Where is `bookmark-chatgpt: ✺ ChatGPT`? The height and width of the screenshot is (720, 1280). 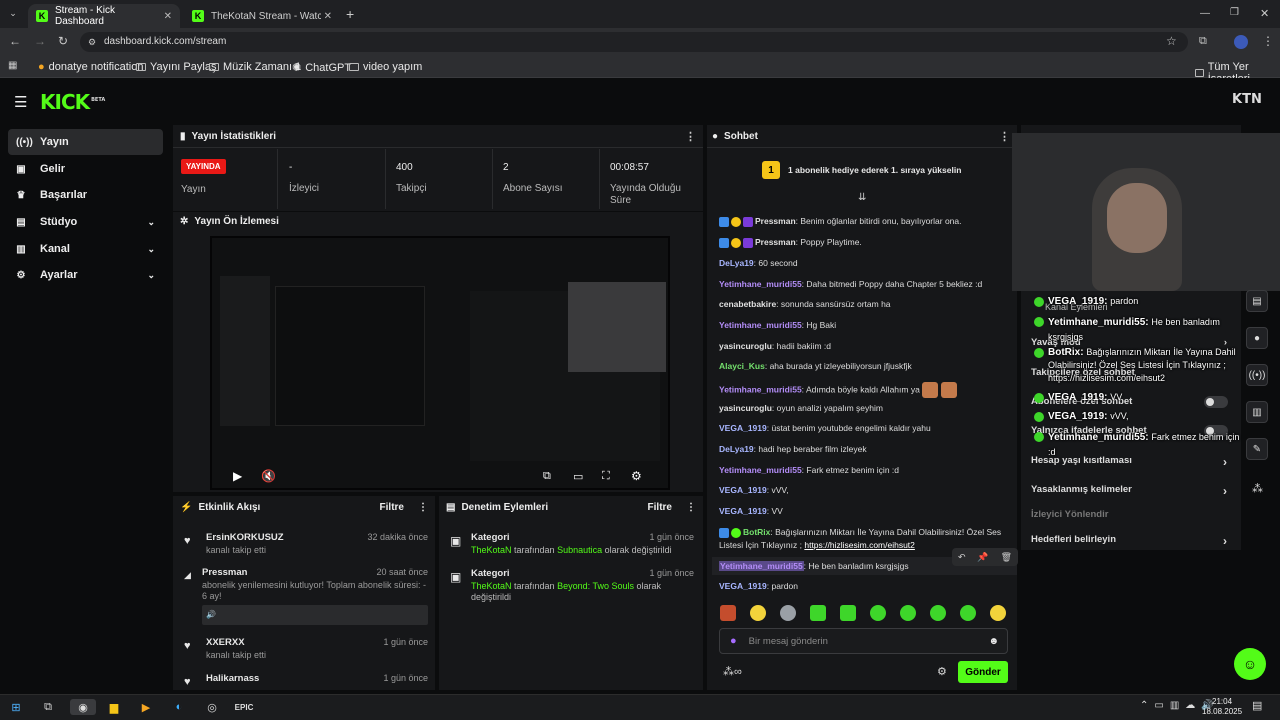
bookmark-chatgpt: ✺ ChatGPT is located at coordinates (321, 68).